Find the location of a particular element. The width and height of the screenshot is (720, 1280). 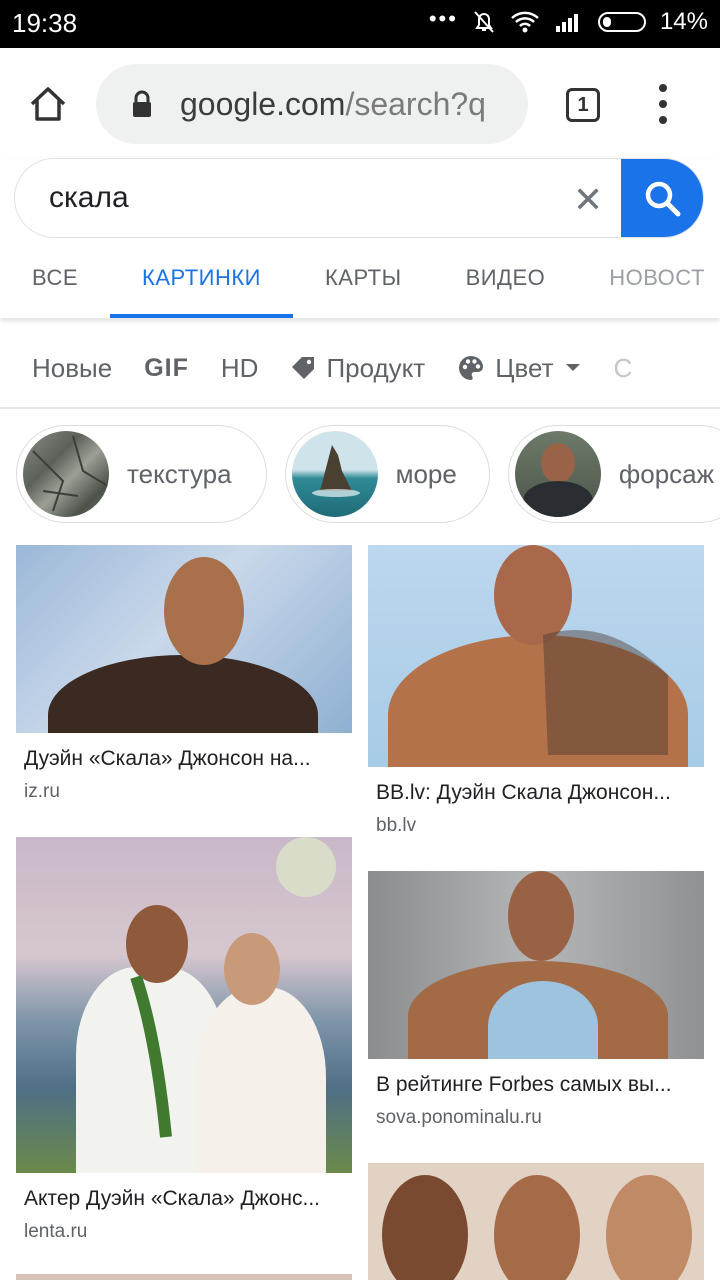

clock: 19:38 is located at coordinates (45, 23).